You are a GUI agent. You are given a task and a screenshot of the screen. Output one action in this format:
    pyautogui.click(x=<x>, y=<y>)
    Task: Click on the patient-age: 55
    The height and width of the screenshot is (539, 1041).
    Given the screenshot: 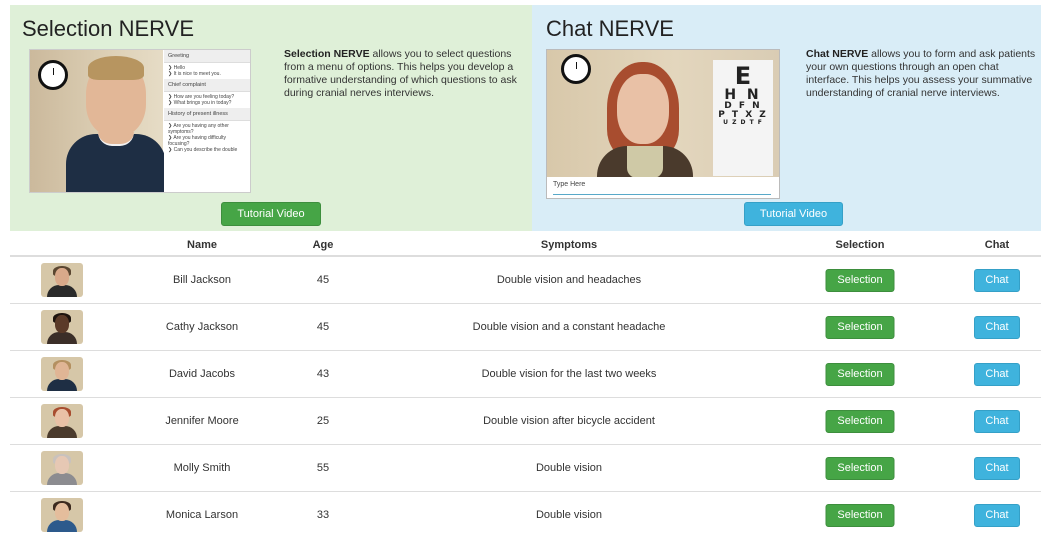 What is the action you would take?
    pyautogui.click(x=323, y=468)
    